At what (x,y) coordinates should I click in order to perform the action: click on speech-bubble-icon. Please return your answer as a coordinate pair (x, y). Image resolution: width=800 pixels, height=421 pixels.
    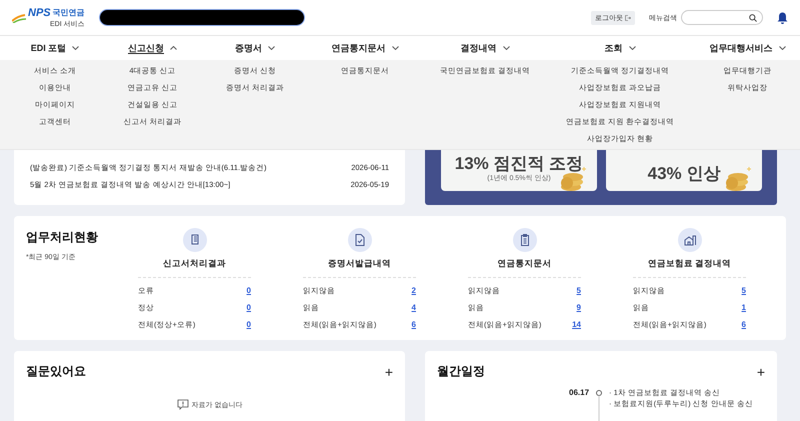
    Looking at the image, I should click on (182, 404).